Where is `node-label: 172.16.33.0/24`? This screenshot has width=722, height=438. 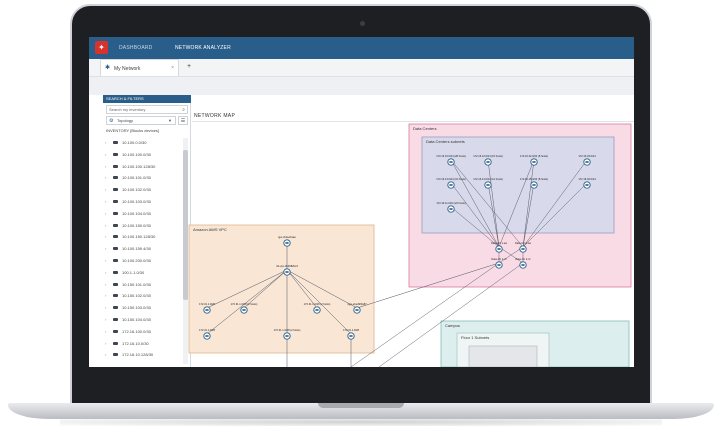 node-label: 172.16.33.0/24 is located at coordinates (587, 156).